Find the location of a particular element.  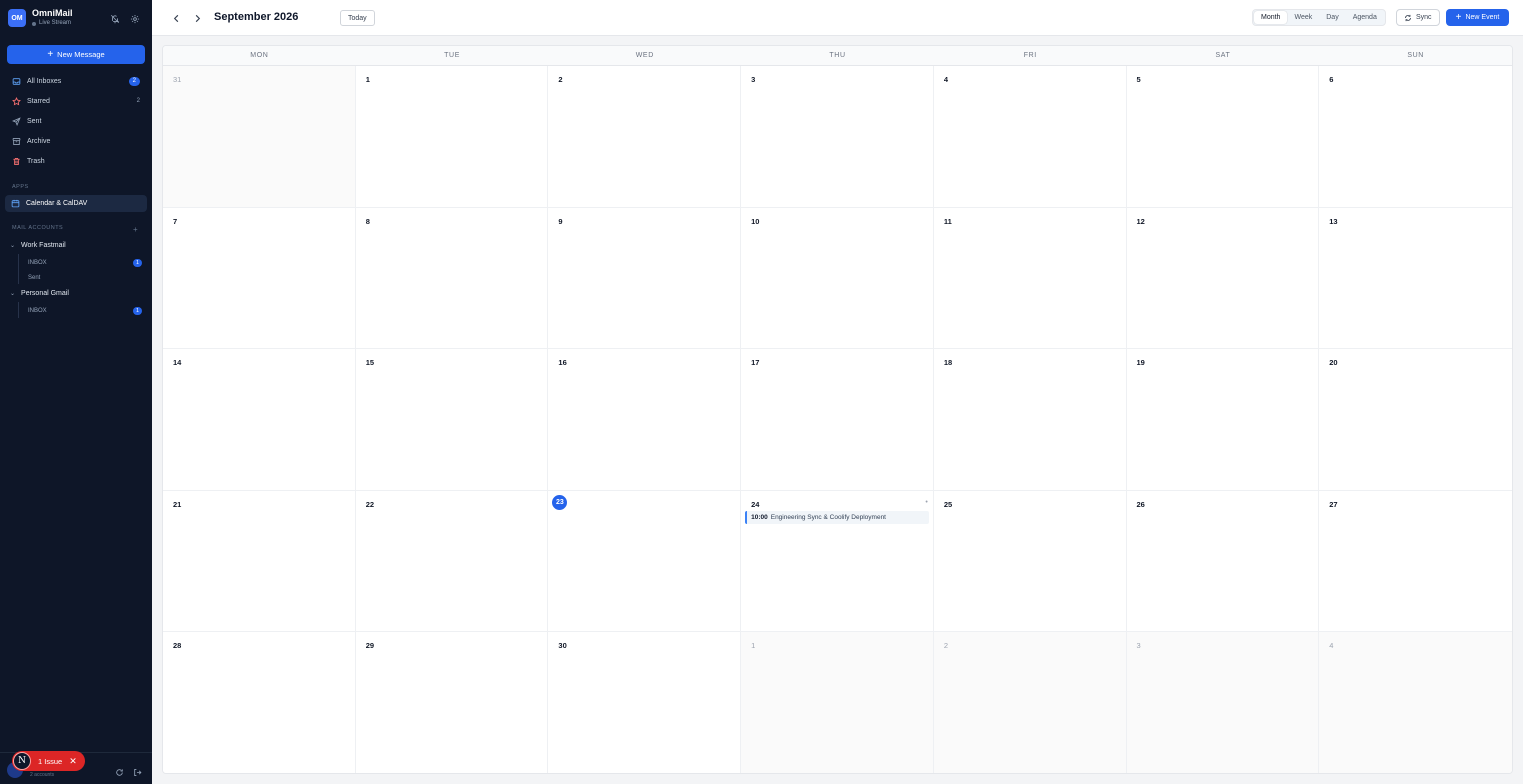

date-number: 10 is located at coordinates (755, 221).